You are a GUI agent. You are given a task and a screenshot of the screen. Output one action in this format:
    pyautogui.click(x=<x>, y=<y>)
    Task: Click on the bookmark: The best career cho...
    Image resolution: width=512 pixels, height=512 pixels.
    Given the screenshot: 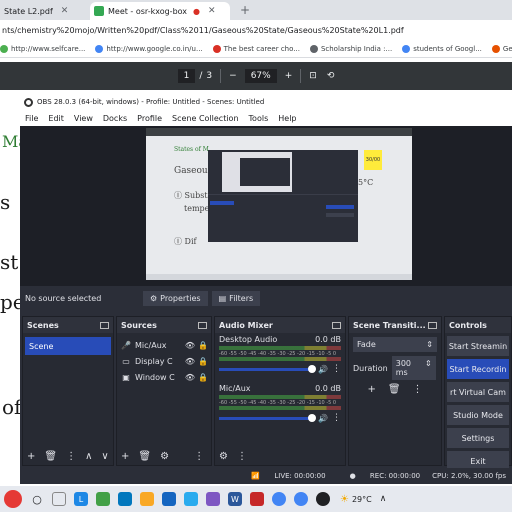 What is the action you would take?
    pyautogui.click(x=256, y=48)
    